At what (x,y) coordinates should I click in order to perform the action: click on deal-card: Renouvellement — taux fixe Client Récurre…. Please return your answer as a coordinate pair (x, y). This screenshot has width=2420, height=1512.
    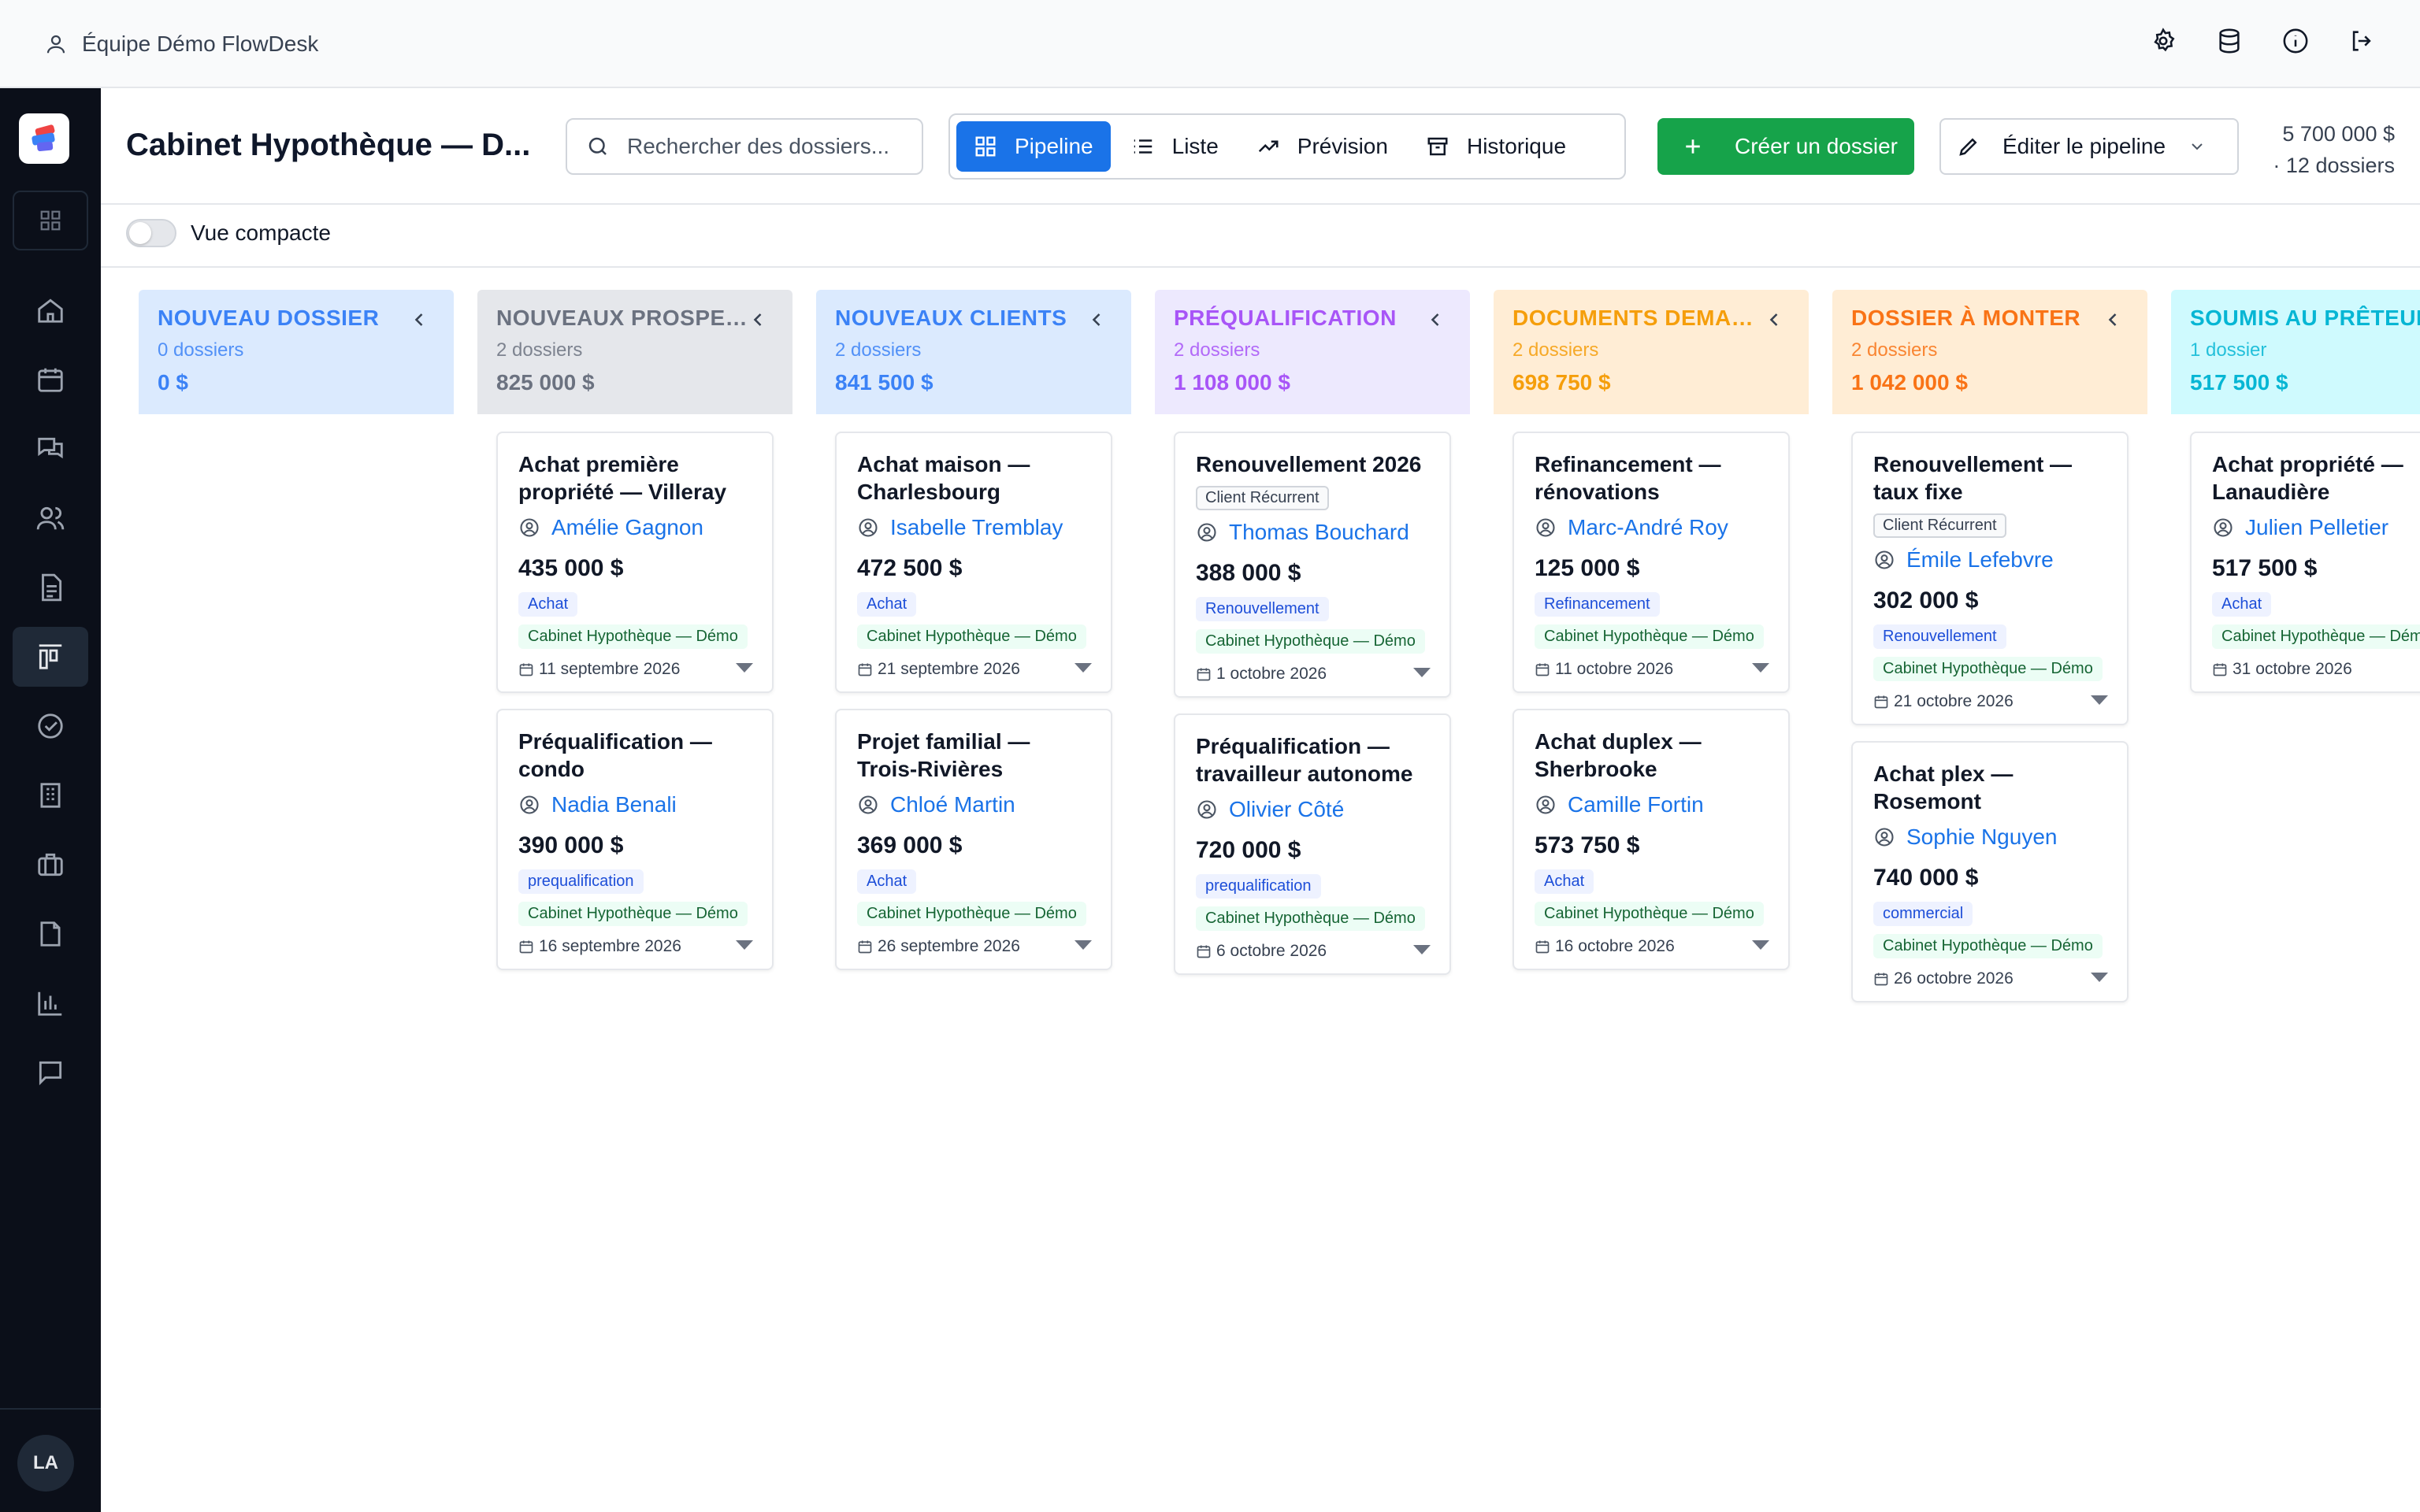
    Looking at the image, I should click on (1990, 578).